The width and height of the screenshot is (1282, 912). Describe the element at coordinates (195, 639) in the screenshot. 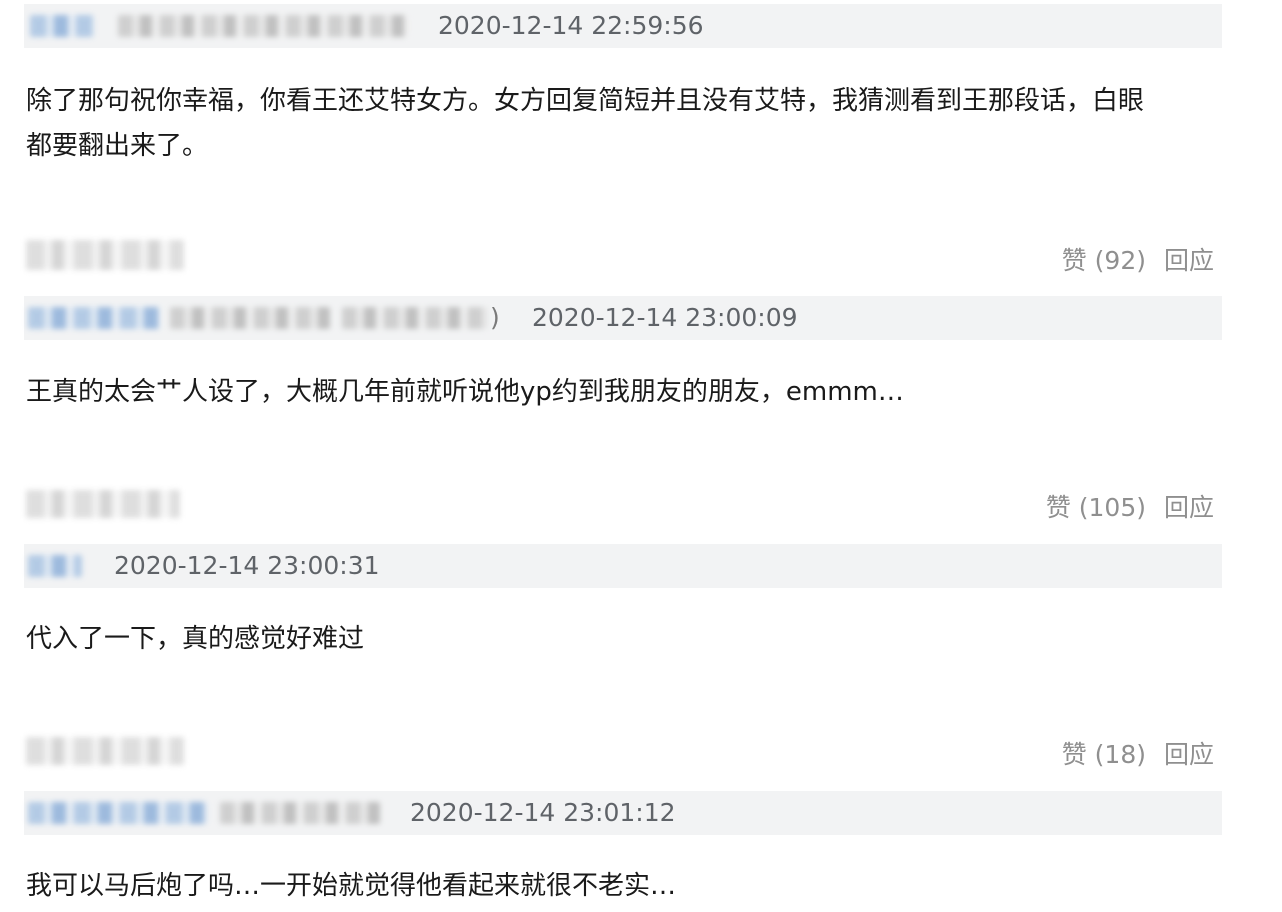

I see `comment-text: 代入了一下，真的感觉好难过` at that location.